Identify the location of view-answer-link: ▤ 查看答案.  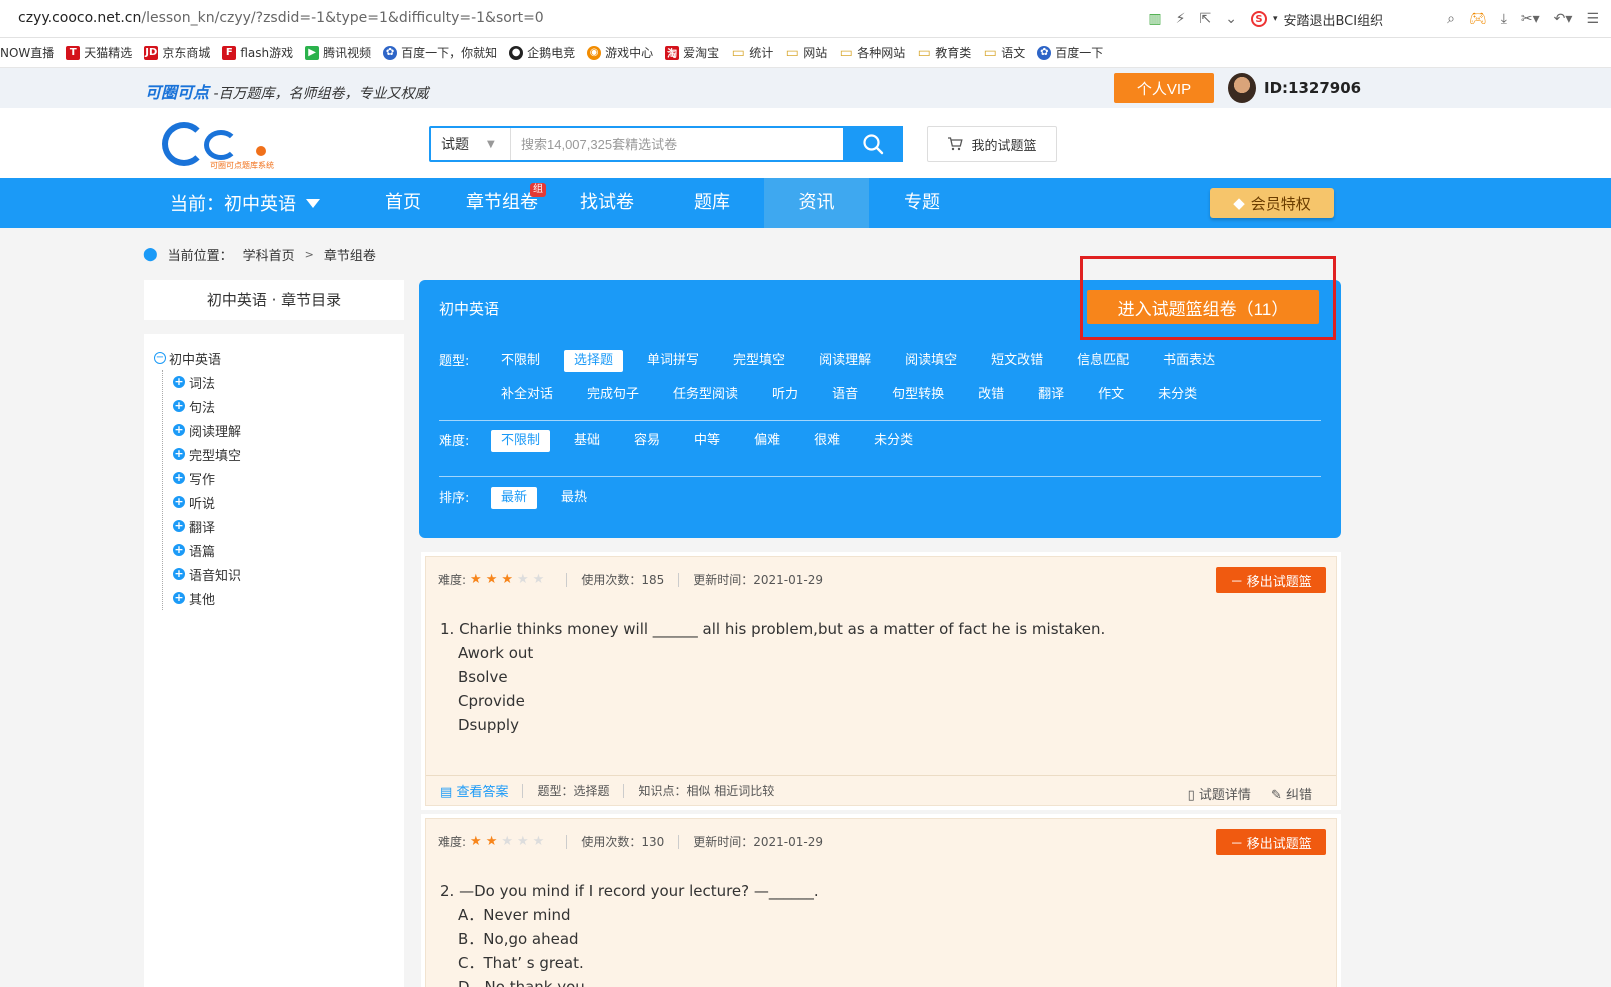
(474, 790).